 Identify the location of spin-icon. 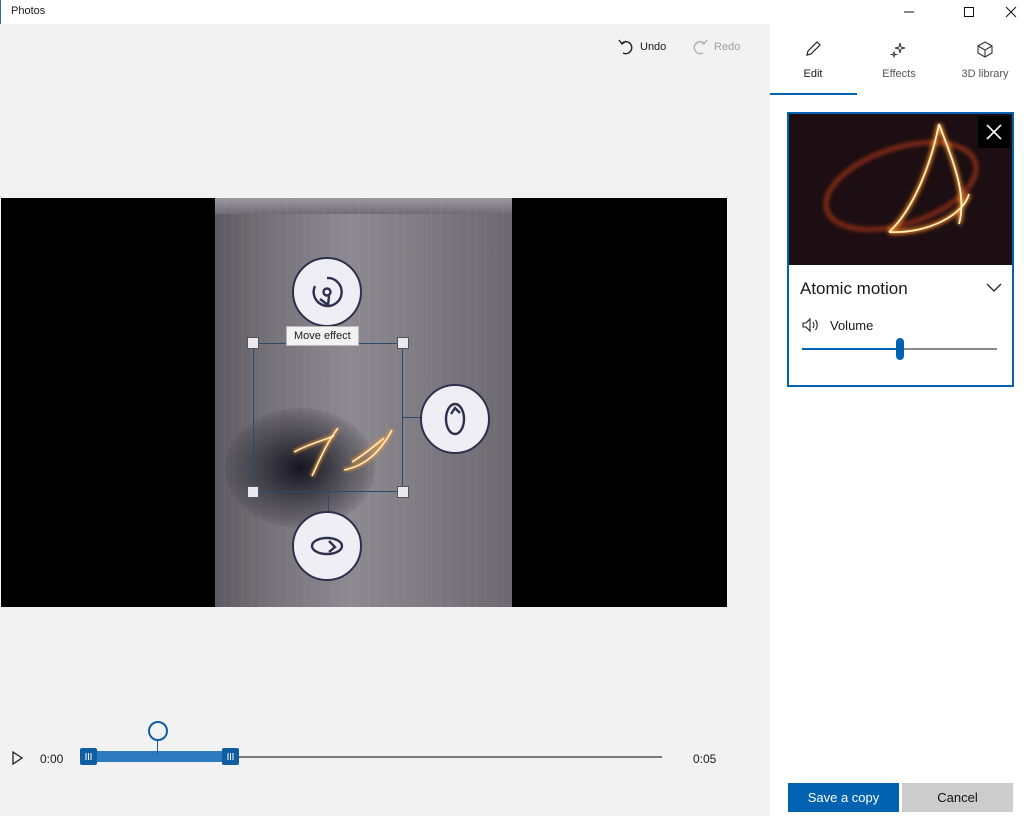
(327, 546).